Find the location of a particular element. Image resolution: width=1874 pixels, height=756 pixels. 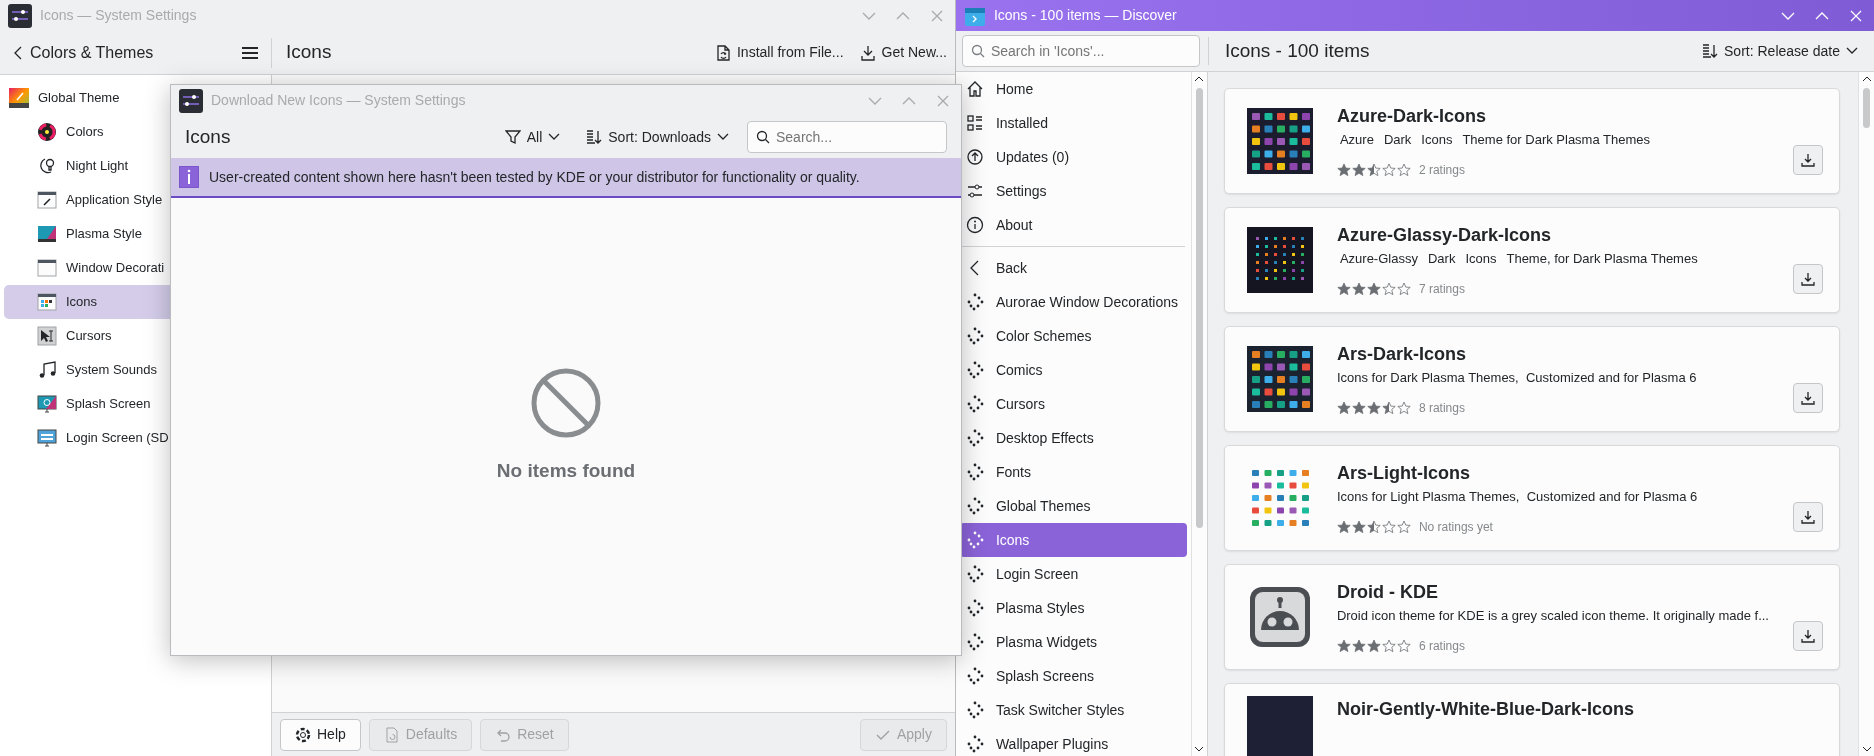

home-icon is located at coordinates (974, 89).